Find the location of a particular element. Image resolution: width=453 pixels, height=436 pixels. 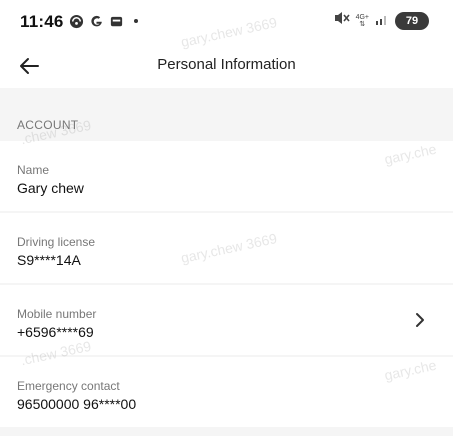

status-time: 11:46 is located at coordinates (42, 21).